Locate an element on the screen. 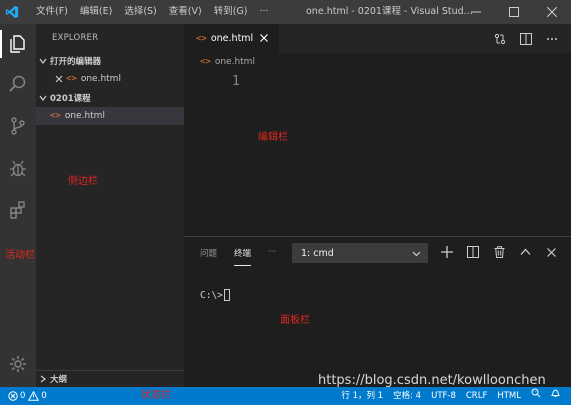  annotation-activitybar: 活动栏 is located at coordinates (20, 255).